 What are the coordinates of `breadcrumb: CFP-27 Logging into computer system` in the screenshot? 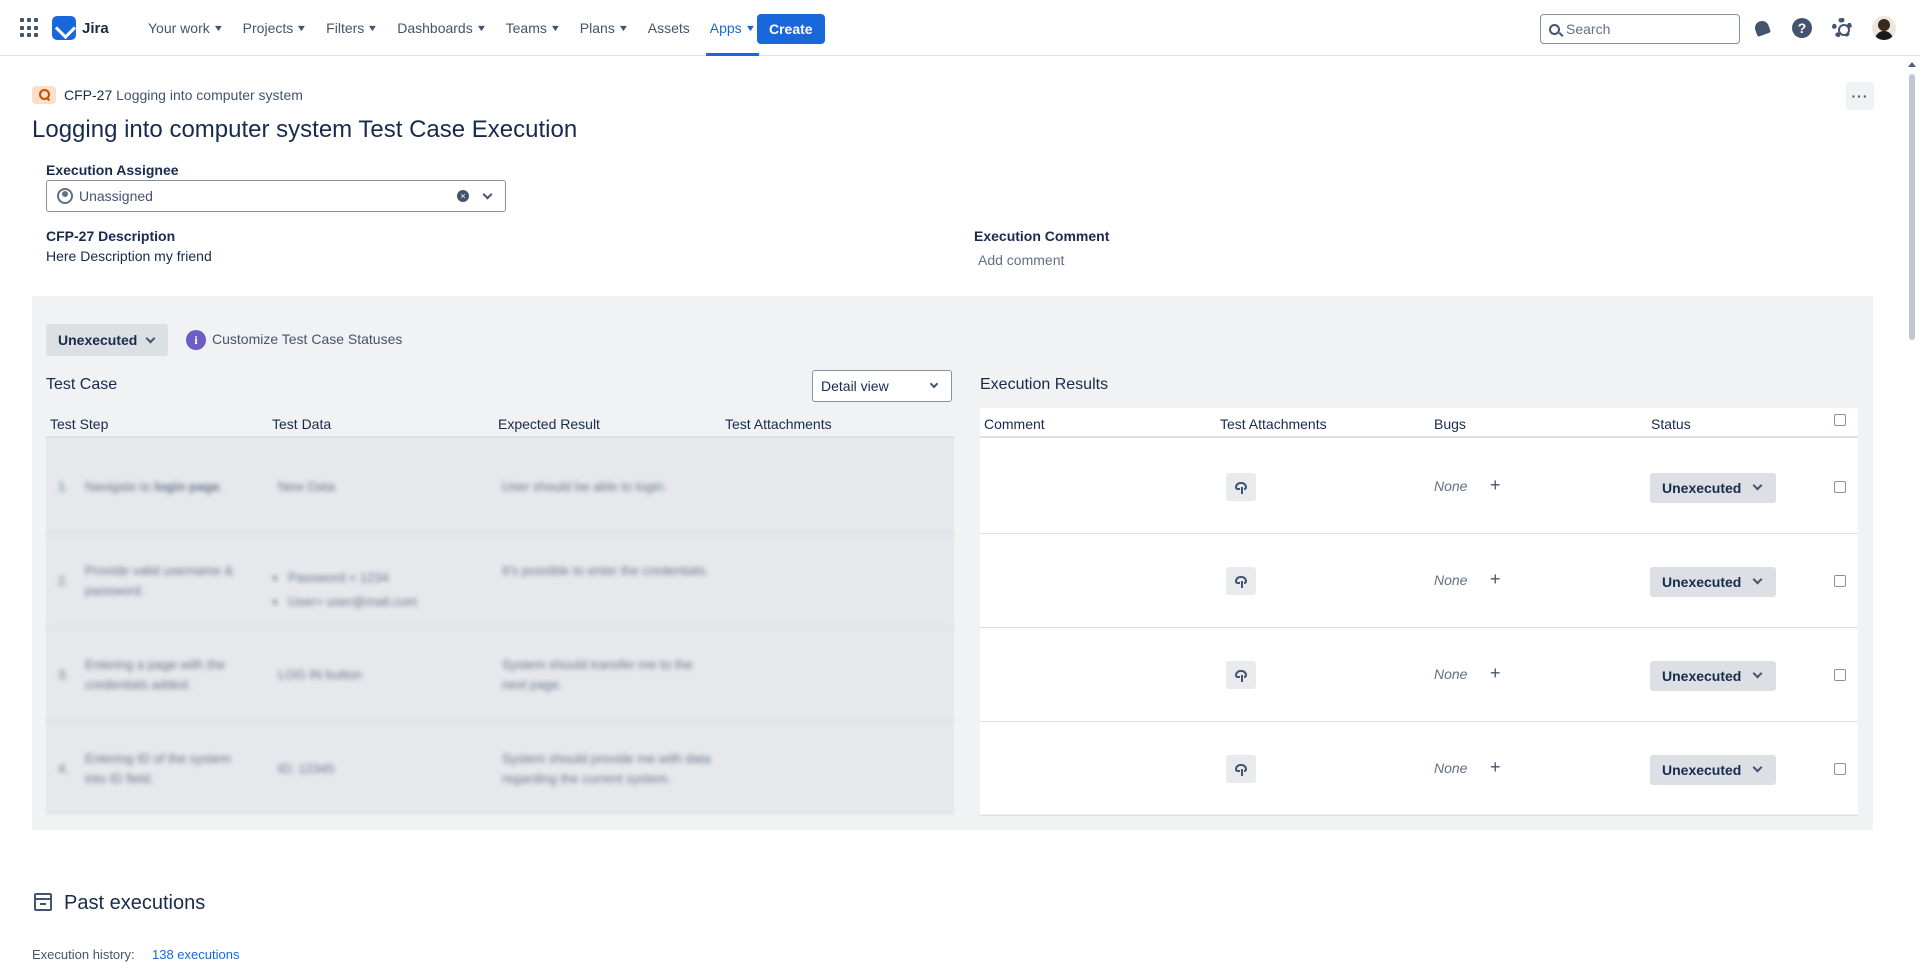 It's located at (167, 95).